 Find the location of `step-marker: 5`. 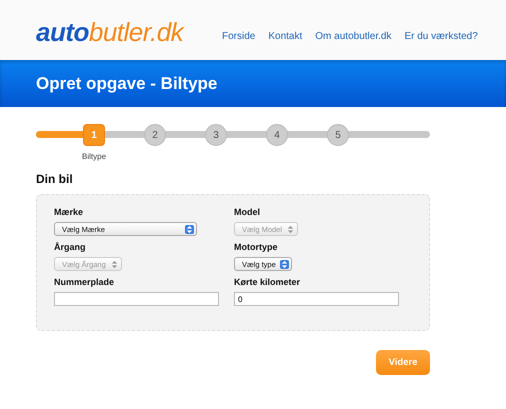

step-marker: 5 is located at coordinates (338, 135).